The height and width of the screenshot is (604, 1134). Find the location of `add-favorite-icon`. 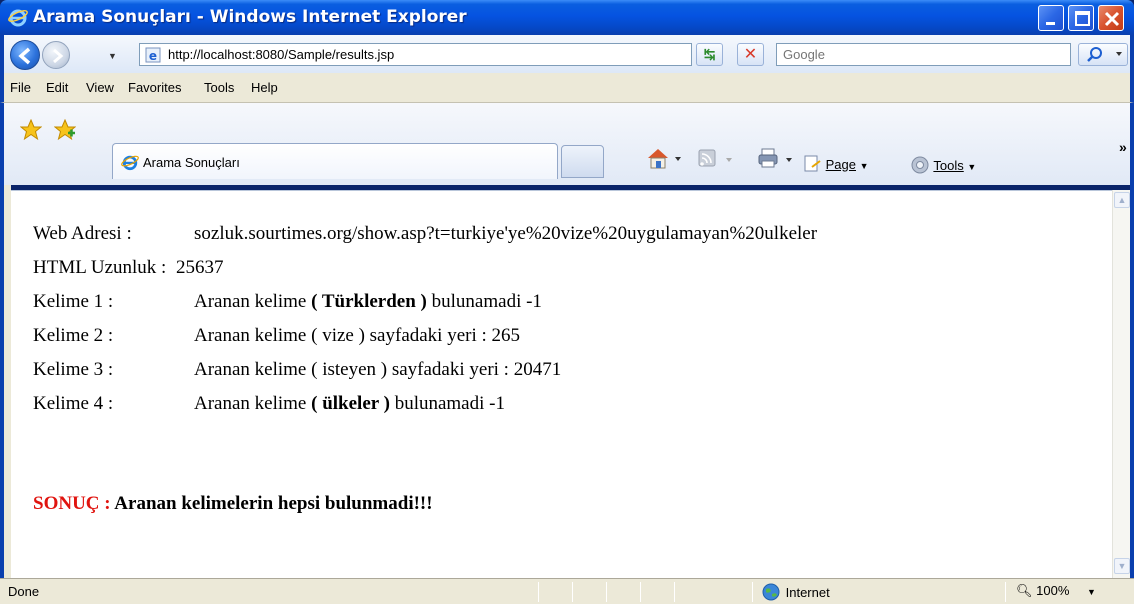

add-favorite-icon is located at coordinates (65, 130).